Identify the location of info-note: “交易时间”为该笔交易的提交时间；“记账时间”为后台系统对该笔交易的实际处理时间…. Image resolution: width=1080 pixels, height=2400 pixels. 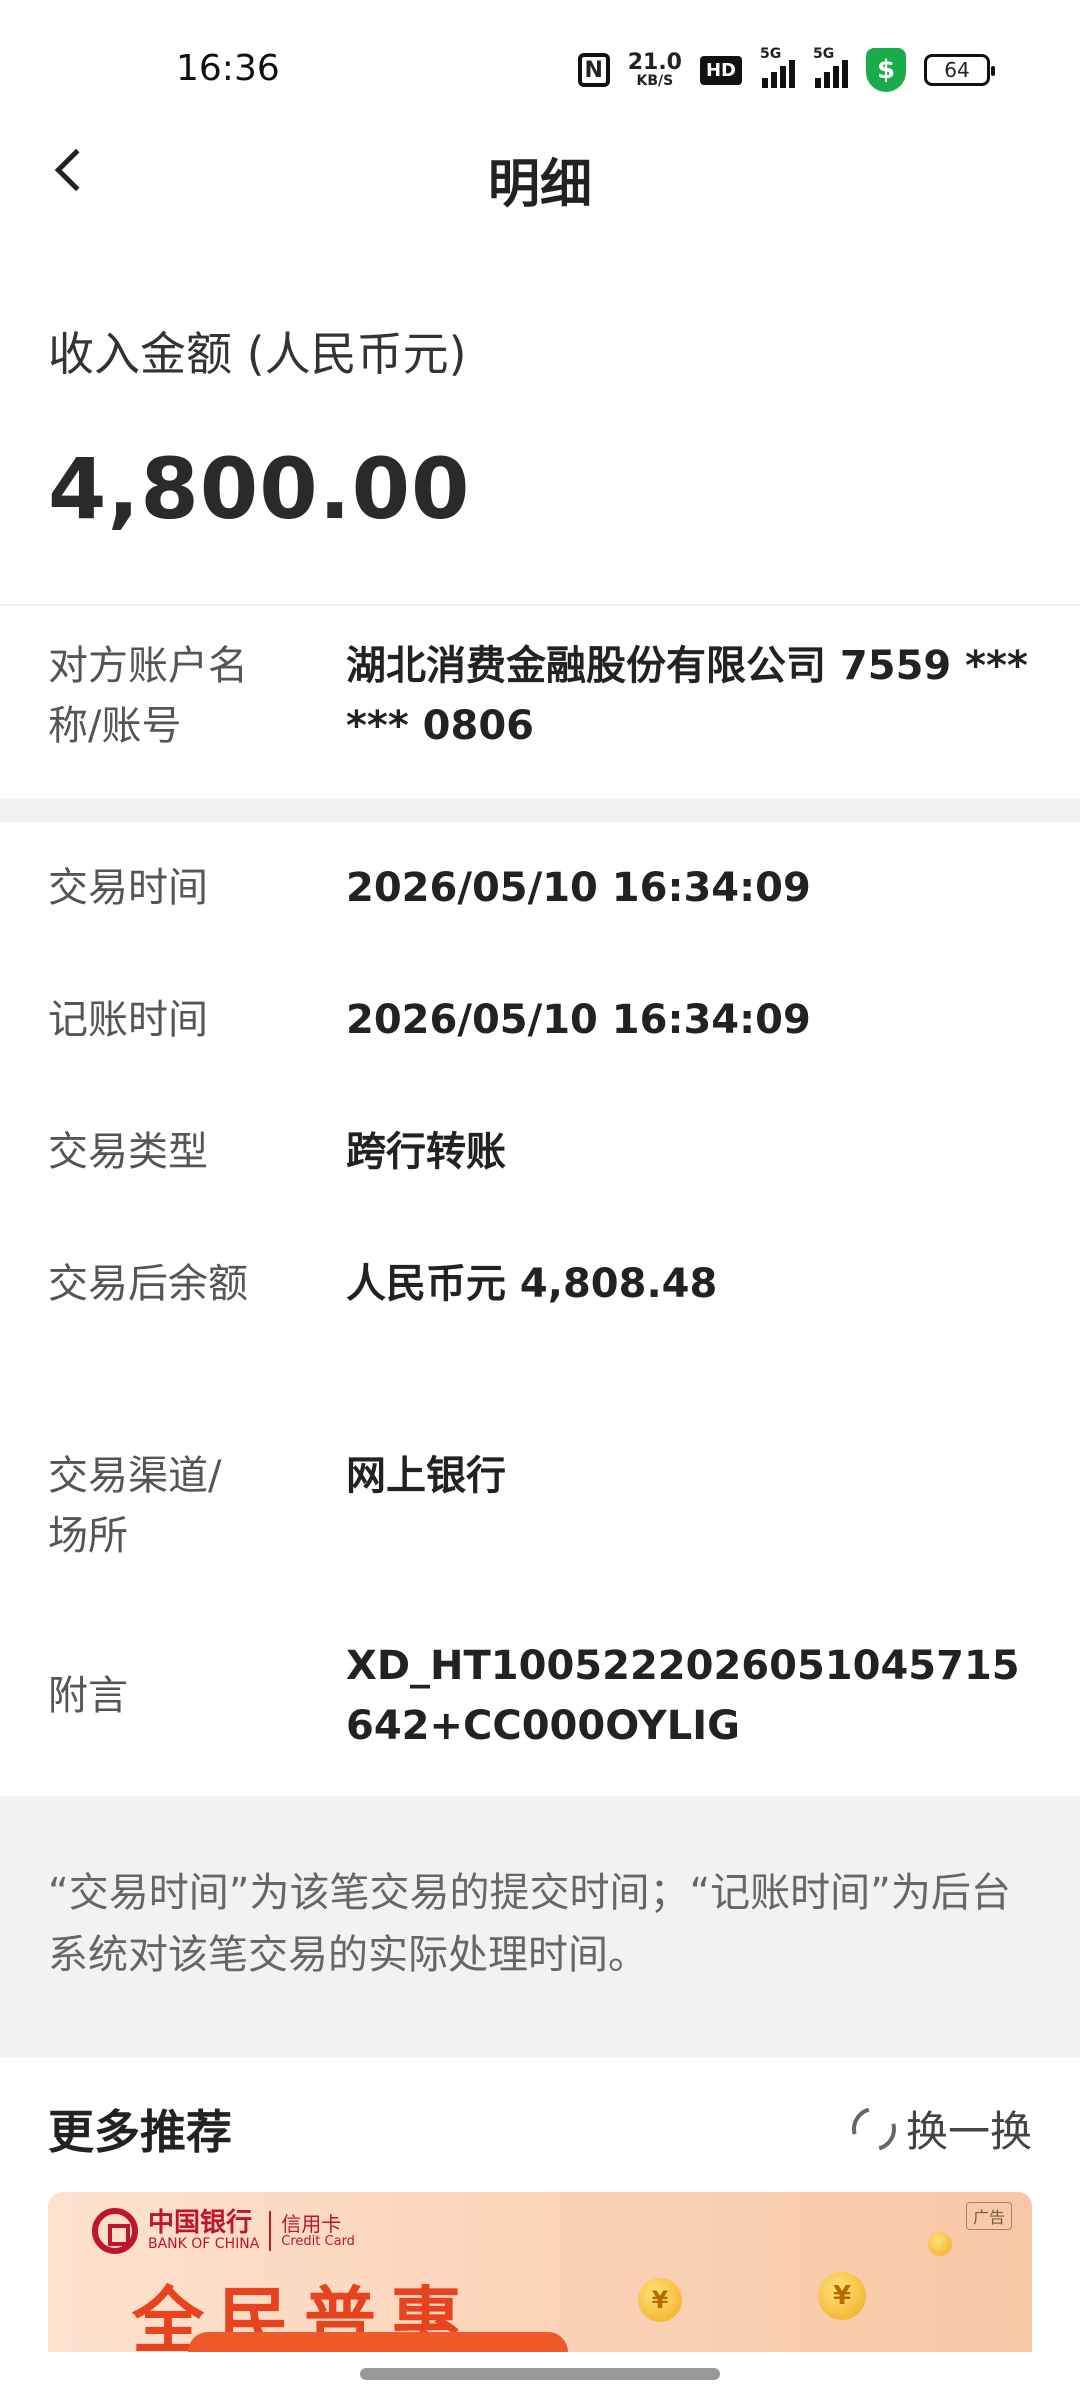
(540, 1927).